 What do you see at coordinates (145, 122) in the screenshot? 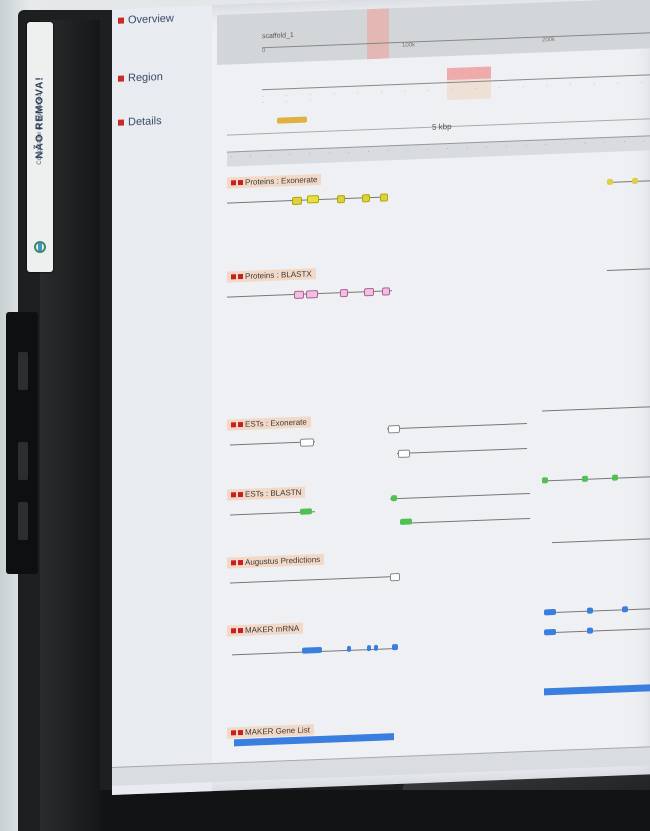
I see `section-label: Details` at bounding box center [145, 122].